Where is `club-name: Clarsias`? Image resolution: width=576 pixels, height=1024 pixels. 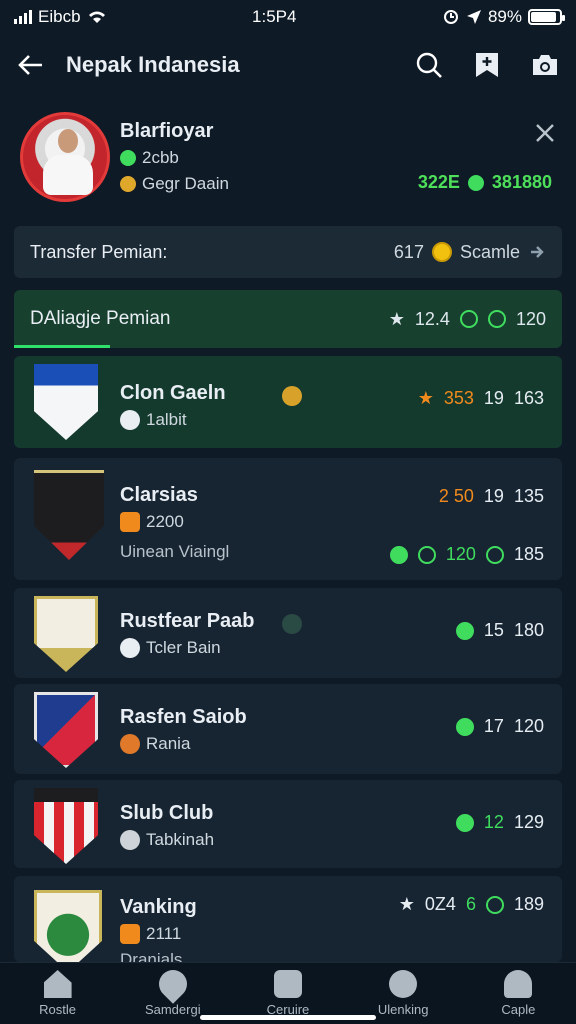
club-name: Clarsias is located at coordinates (159, 495).